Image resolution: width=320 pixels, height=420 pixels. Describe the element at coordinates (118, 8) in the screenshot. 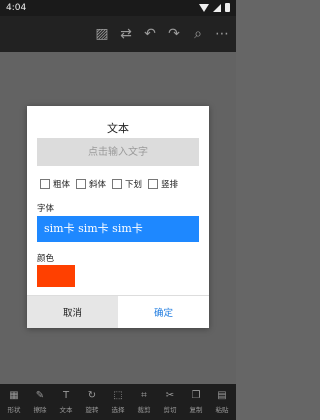

I see `status-bar: 4:04` at that location.